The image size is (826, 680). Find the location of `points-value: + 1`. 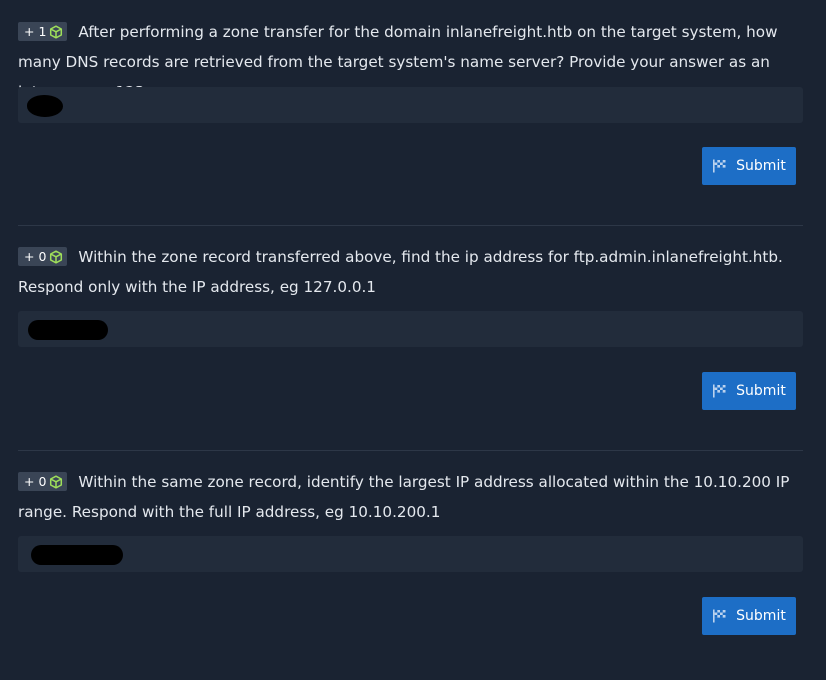

points-value: + 1 is located at coordinates (35, 31).